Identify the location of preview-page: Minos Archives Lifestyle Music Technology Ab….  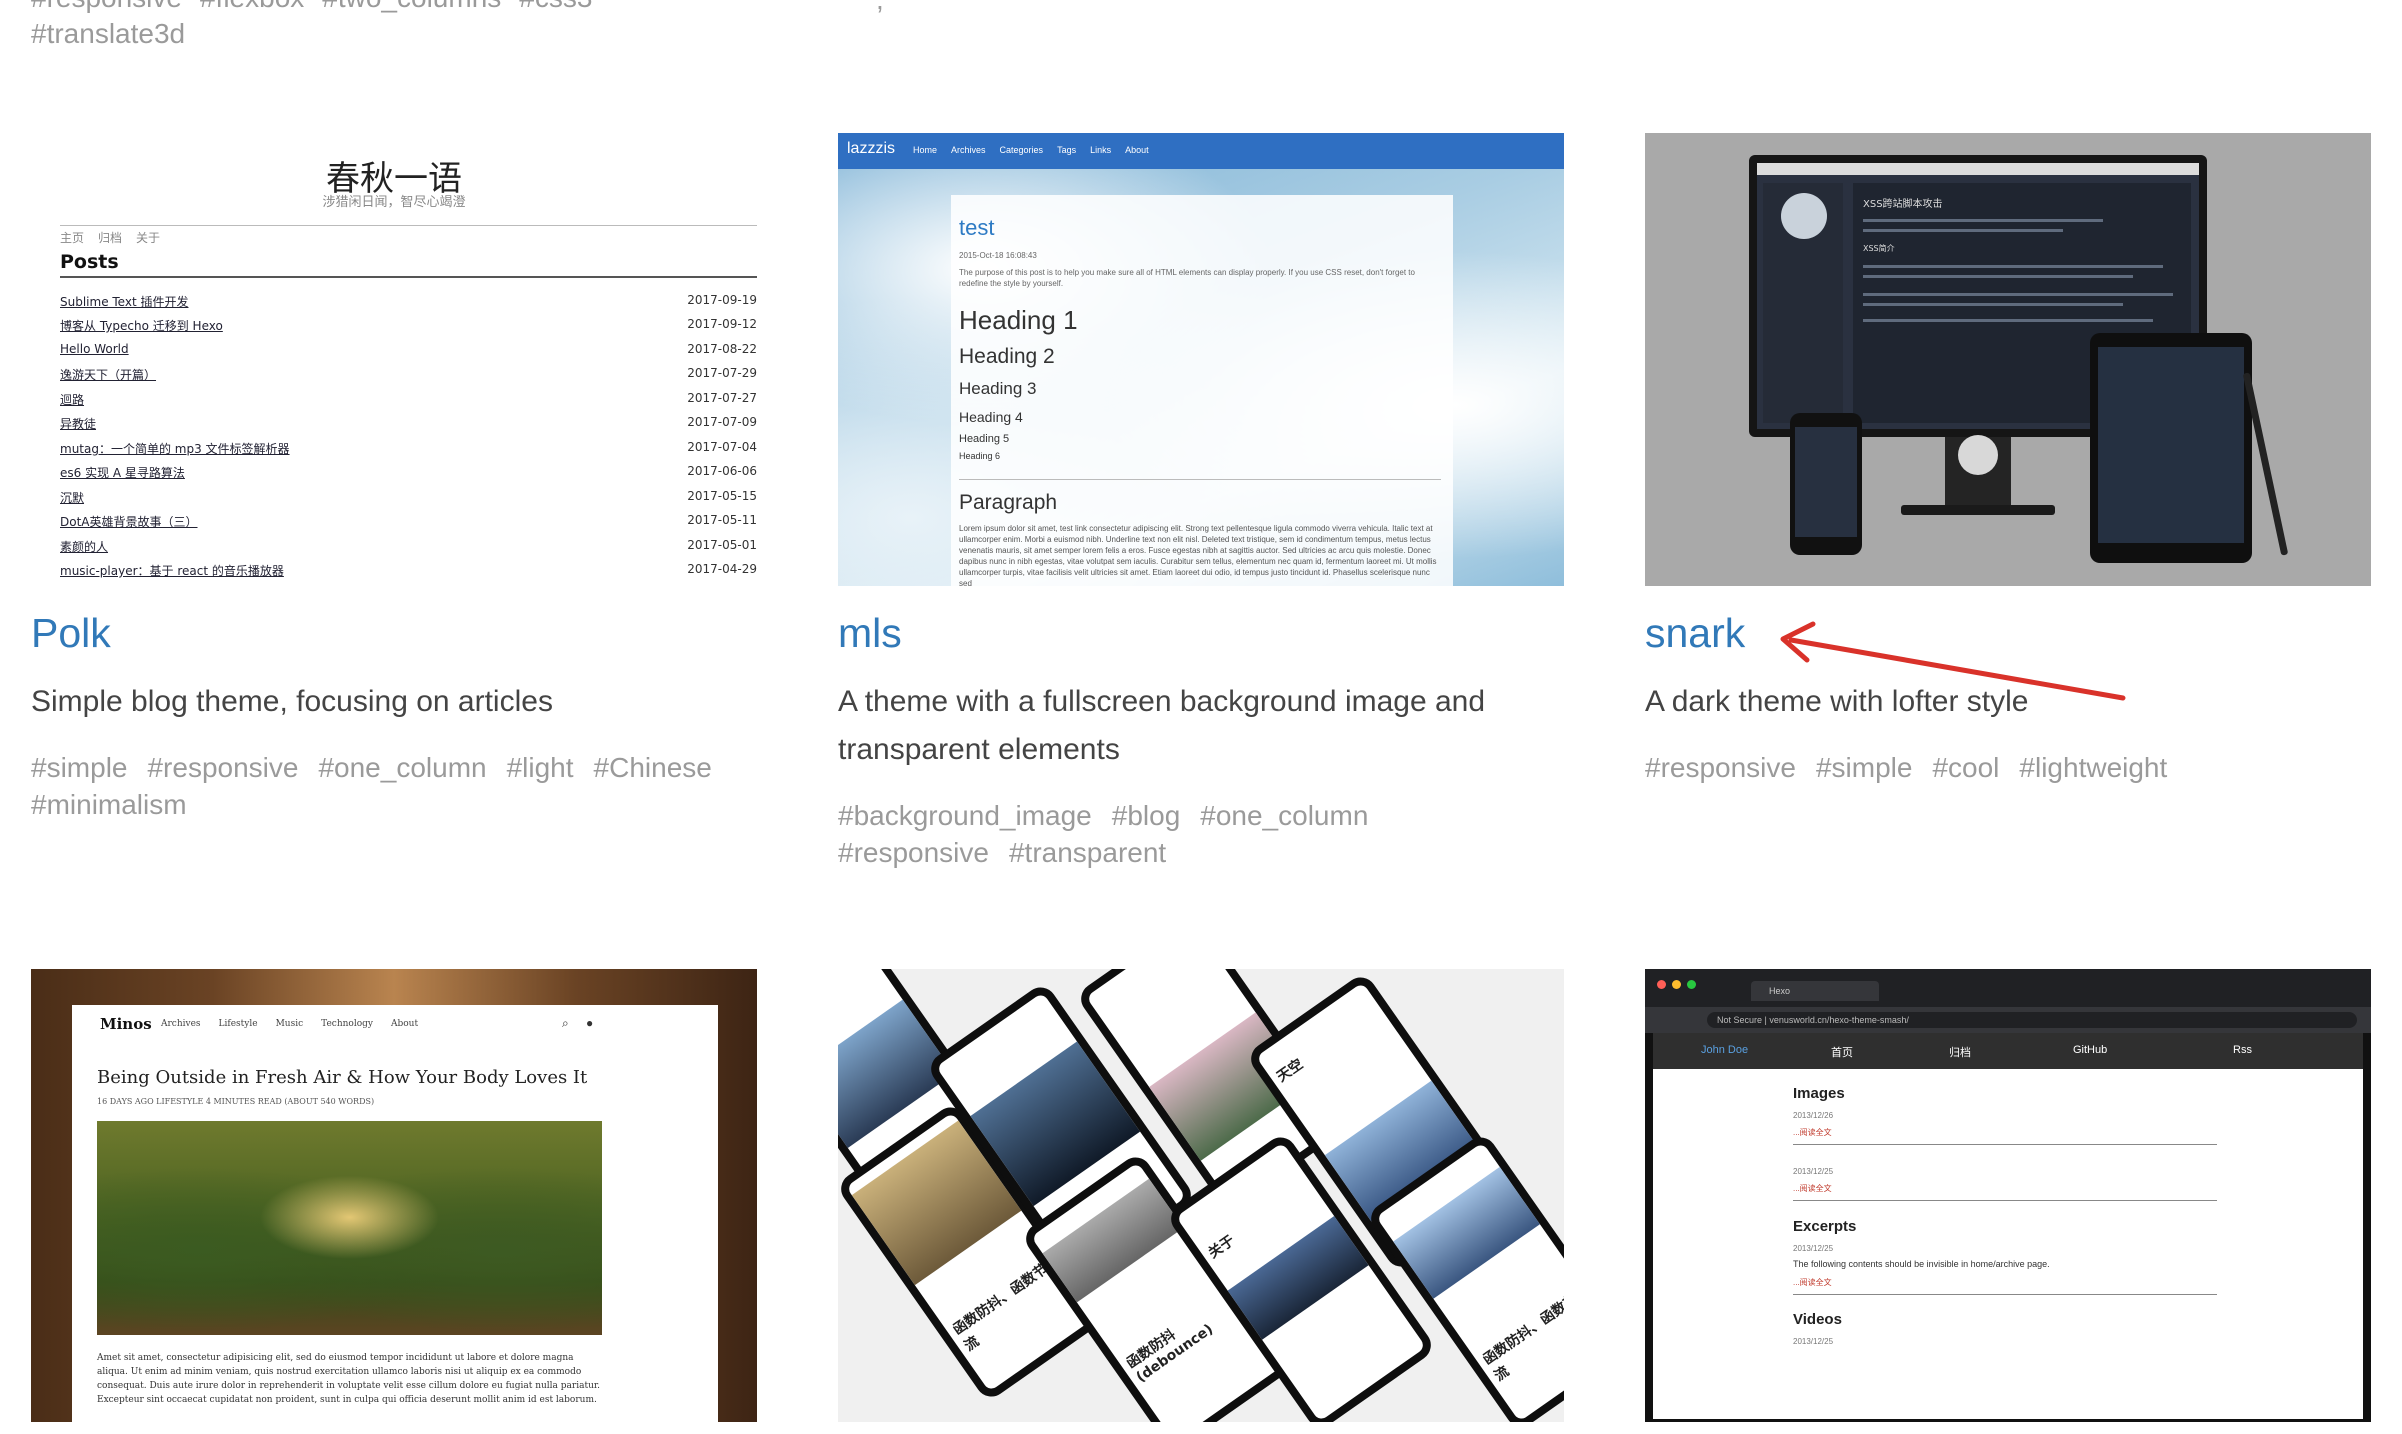
(395, 1213).